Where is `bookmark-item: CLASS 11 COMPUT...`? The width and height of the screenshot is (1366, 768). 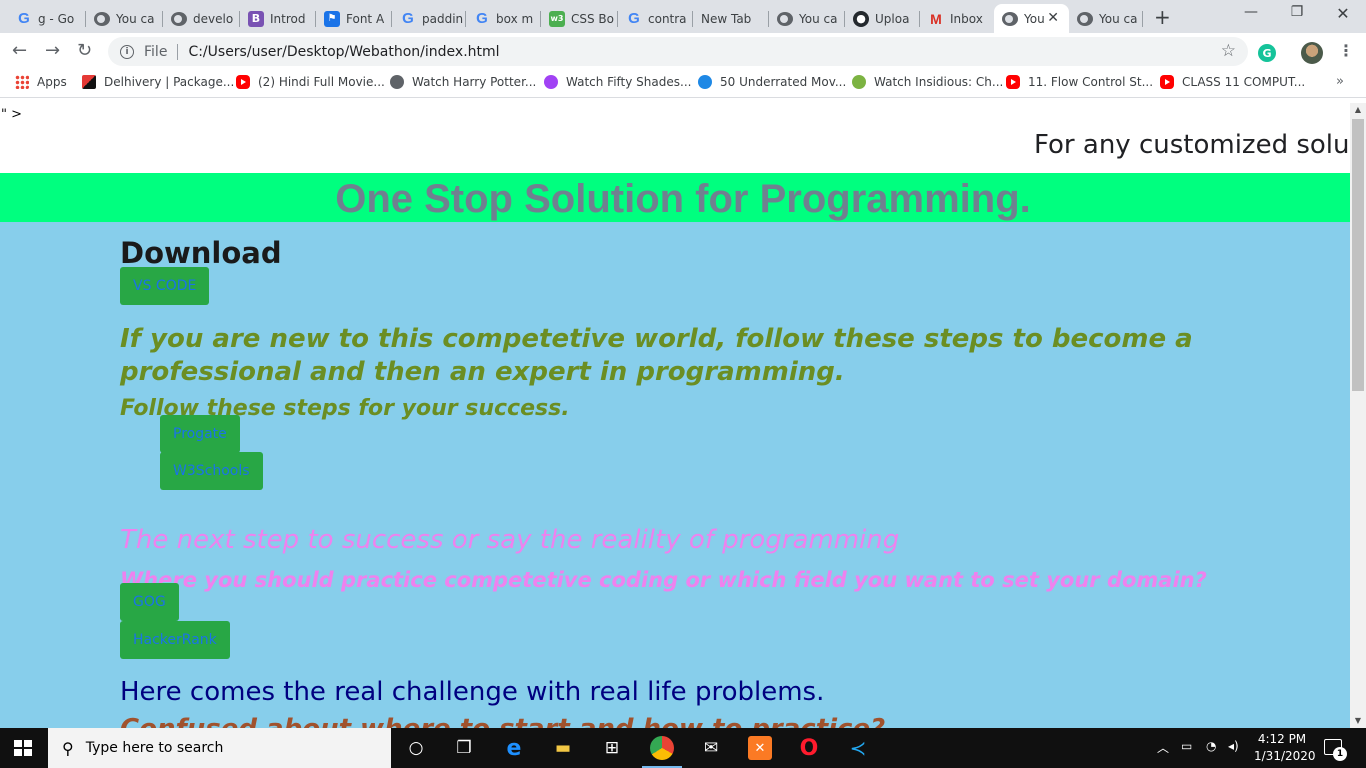 bookmark-item: CLASS 11 COMPUT... is located at coordinates (1232, 82).